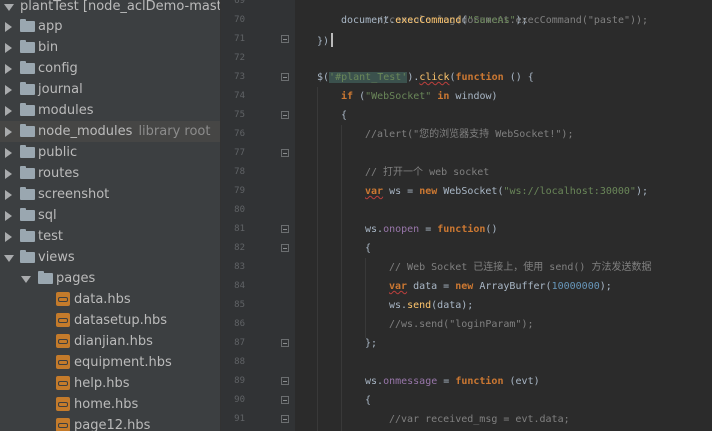 Image resolution: width=712 pixels, height=431 pixels. What do you see at coordinates (431, 286) in the screenshot?
I see `code-token: data =` at bounding box center [431, 286].